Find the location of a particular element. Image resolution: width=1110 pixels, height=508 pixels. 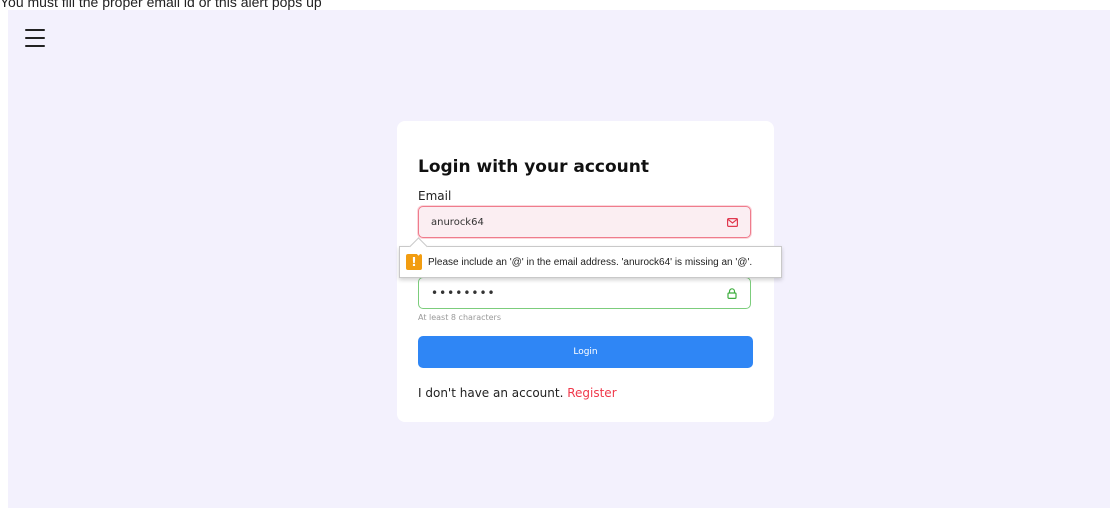

email-field: anurock64 is located at coordinates (584, 222).